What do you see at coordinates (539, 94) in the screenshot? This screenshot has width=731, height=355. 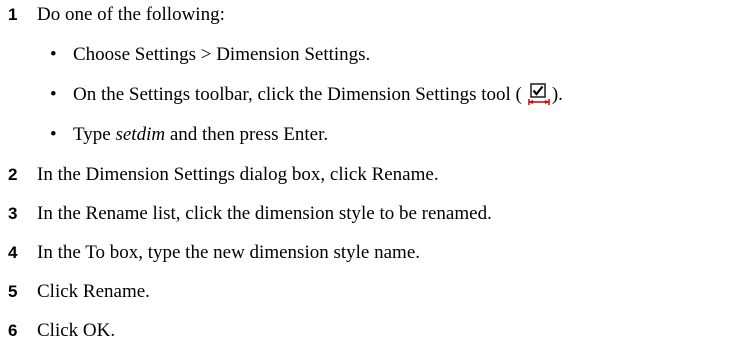 I see `dimension-settings-tool-icon` at bounding box center [539, 94].